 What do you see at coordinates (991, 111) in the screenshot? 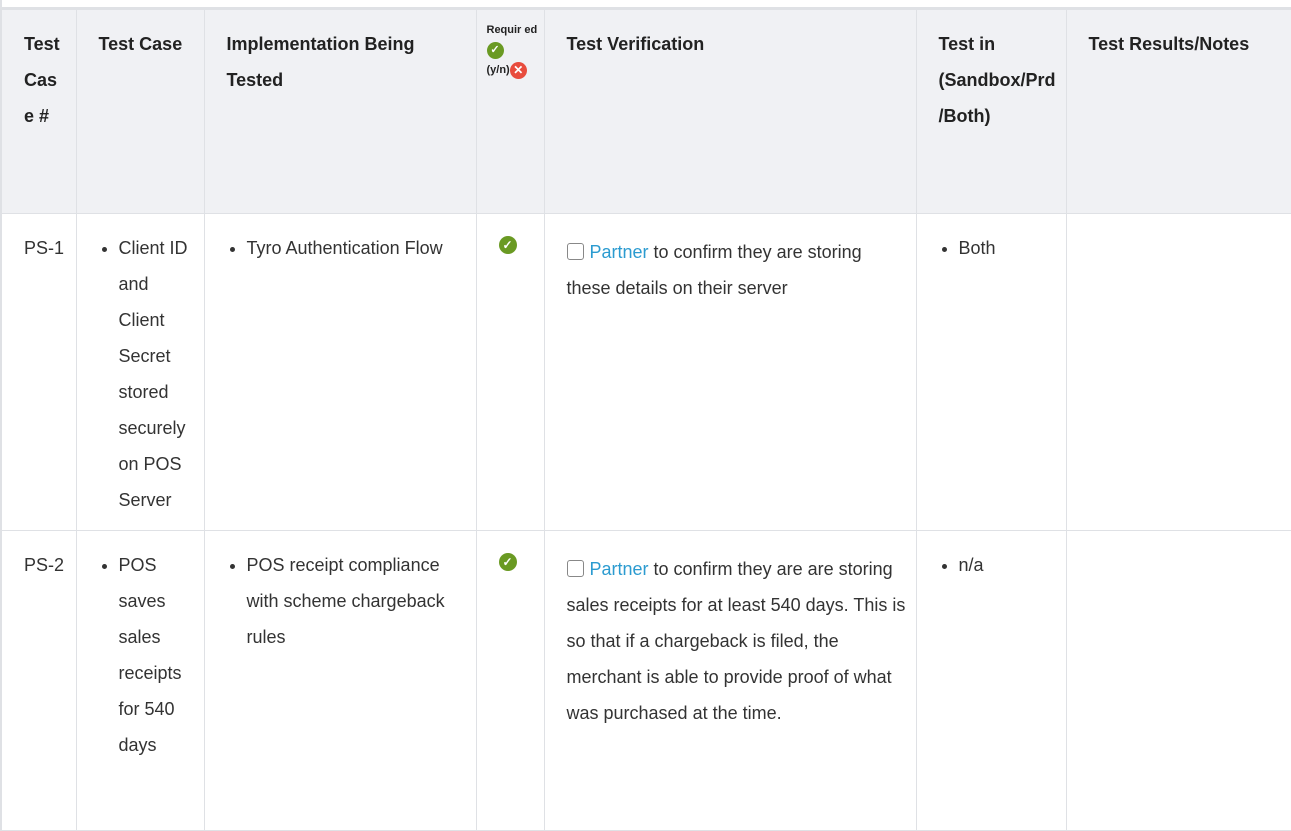
I see `header-test-in: Test in (Sandbox/Prd/Both)` at bounding box center [991, 111].